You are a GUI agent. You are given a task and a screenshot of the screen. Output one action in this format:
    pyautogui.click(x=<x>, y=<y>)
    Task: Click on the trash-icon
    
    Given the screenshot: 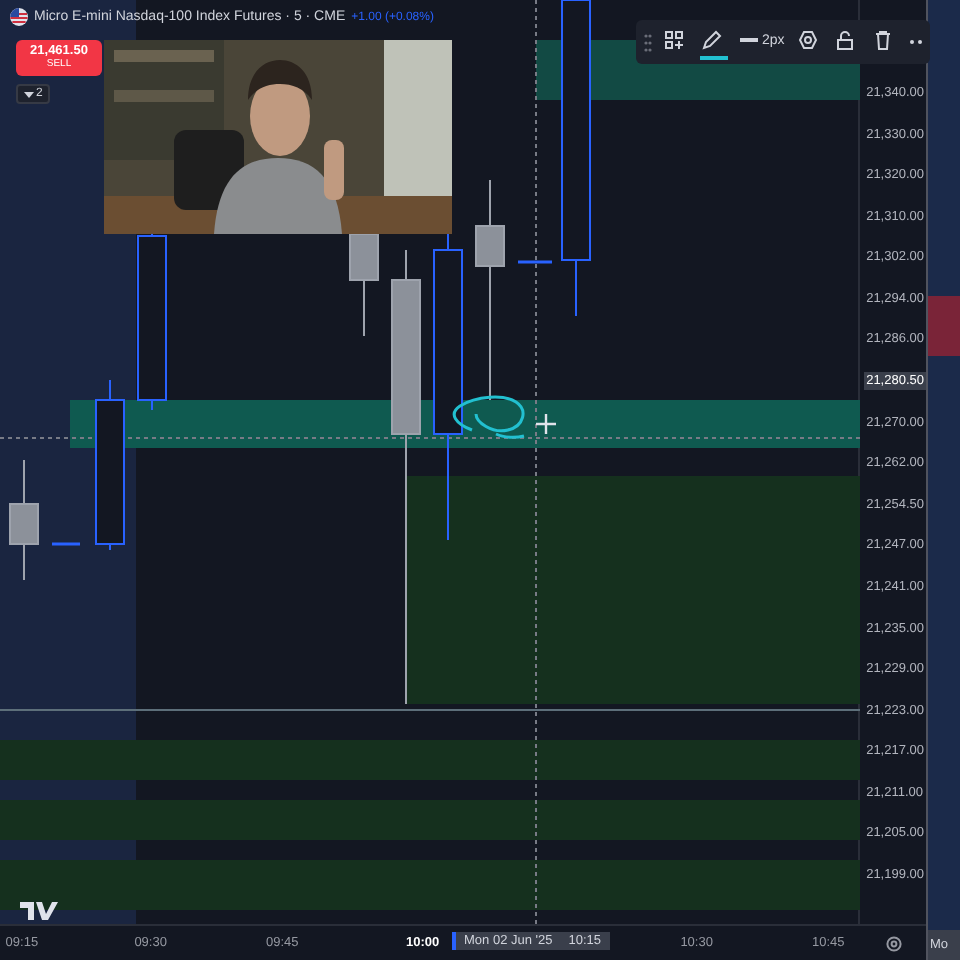 What is the action you would take?
    pyautogui.click(x=883, y=40)
    